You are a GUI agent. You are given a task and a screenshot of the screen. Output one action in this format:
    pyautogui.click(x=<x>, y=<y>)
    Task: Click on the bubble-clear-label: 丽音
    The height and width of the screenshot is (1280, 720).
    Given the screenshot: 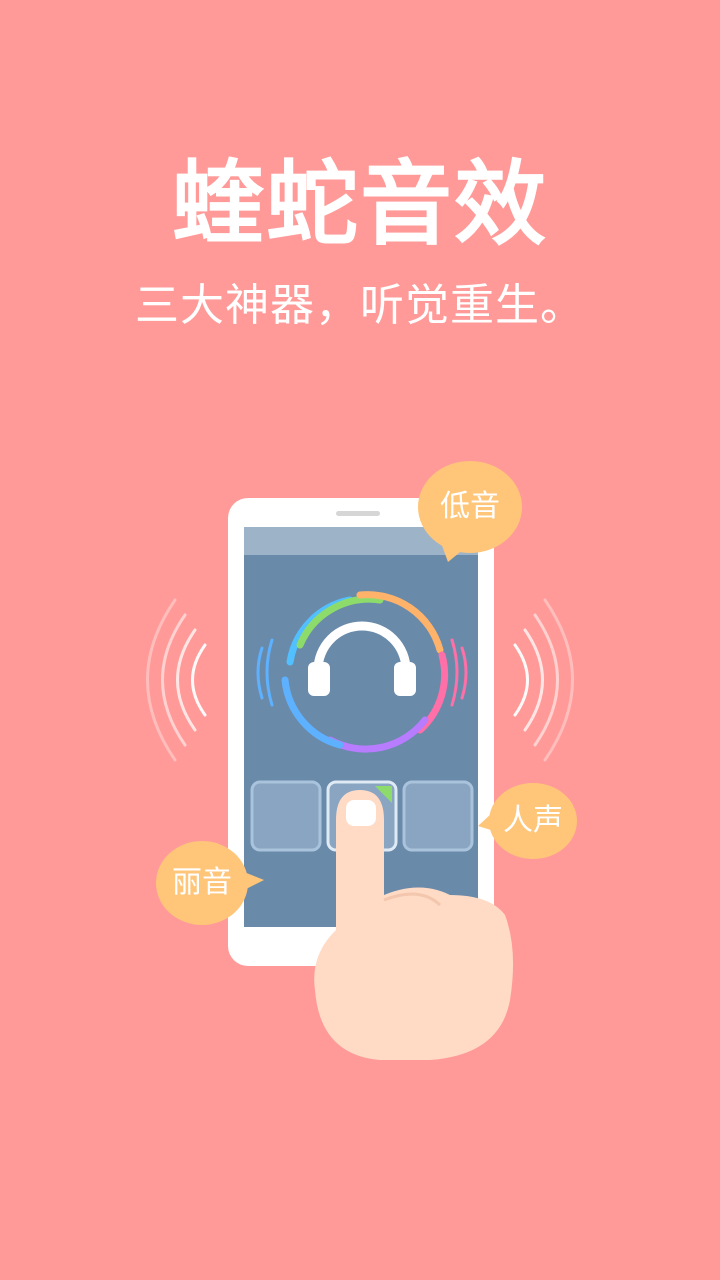 What is the action you would take?
    pyautogui.click(x=202, y=882)
    